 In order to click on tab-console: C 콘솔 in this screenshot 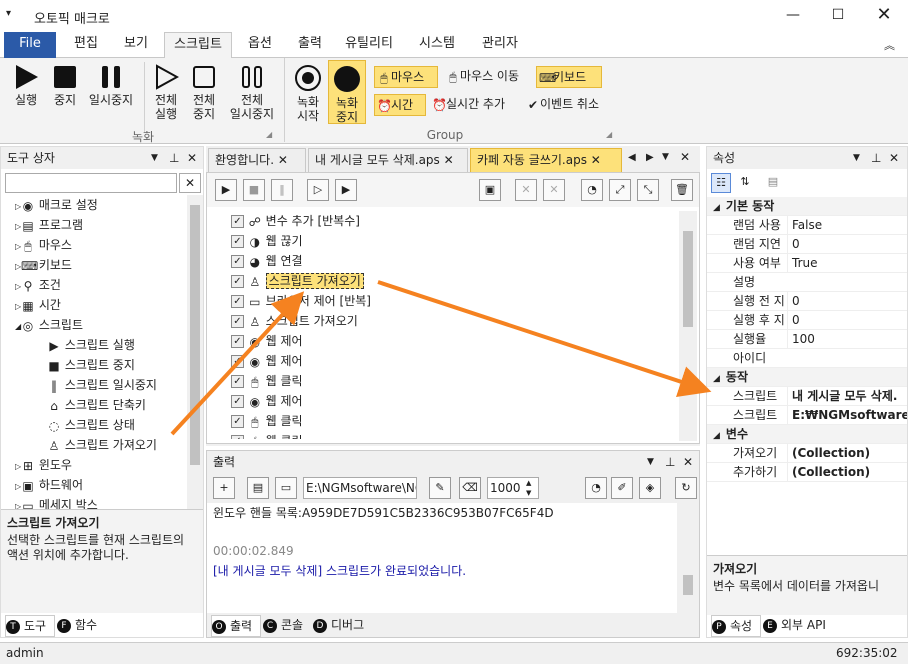, I will do `click(288, 626)`.